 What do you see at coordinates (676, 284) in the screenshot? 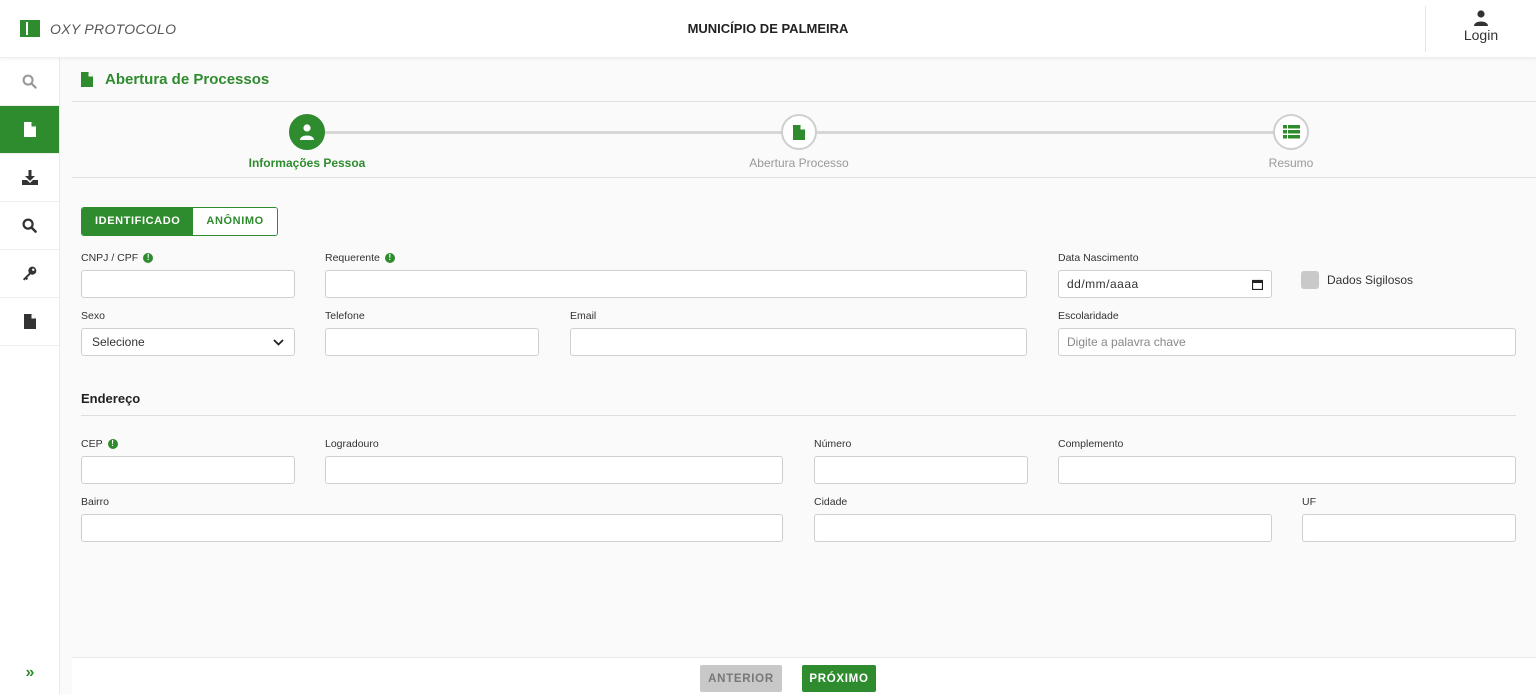
I see `requerente-input` at bounding box center [676, 284].